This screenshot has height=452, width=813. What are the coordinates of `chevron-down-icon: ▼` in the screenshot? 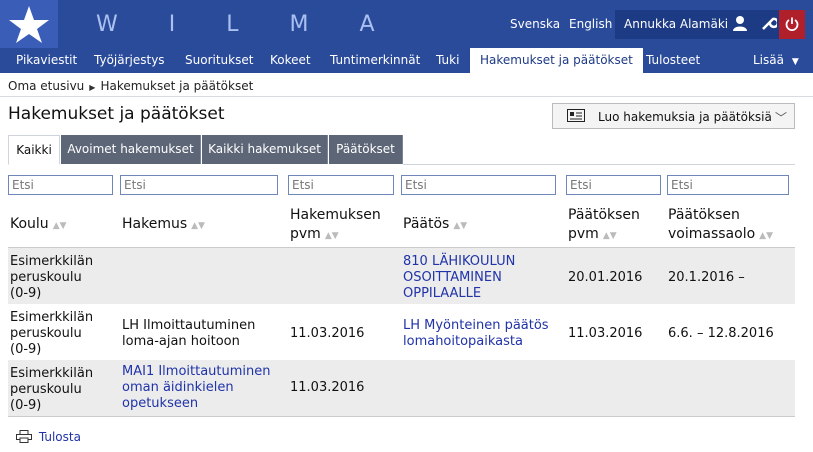 It's located at (795, 62).